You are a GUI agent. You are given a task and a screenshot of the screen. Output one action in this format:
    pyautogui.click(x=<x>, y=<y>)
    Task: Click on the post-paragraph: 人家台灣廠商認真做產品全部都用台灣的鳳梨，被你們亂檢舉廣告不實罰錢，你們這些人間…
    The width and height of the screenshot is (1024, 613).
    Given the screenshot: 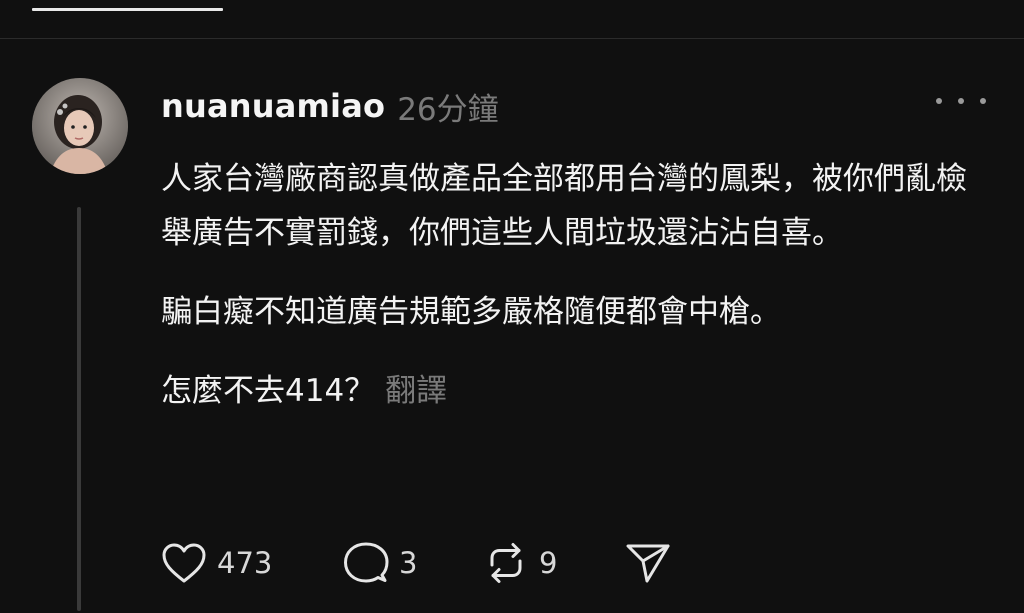 What is the action you would take?
    pyautogui.click(x=564, y=206)
    